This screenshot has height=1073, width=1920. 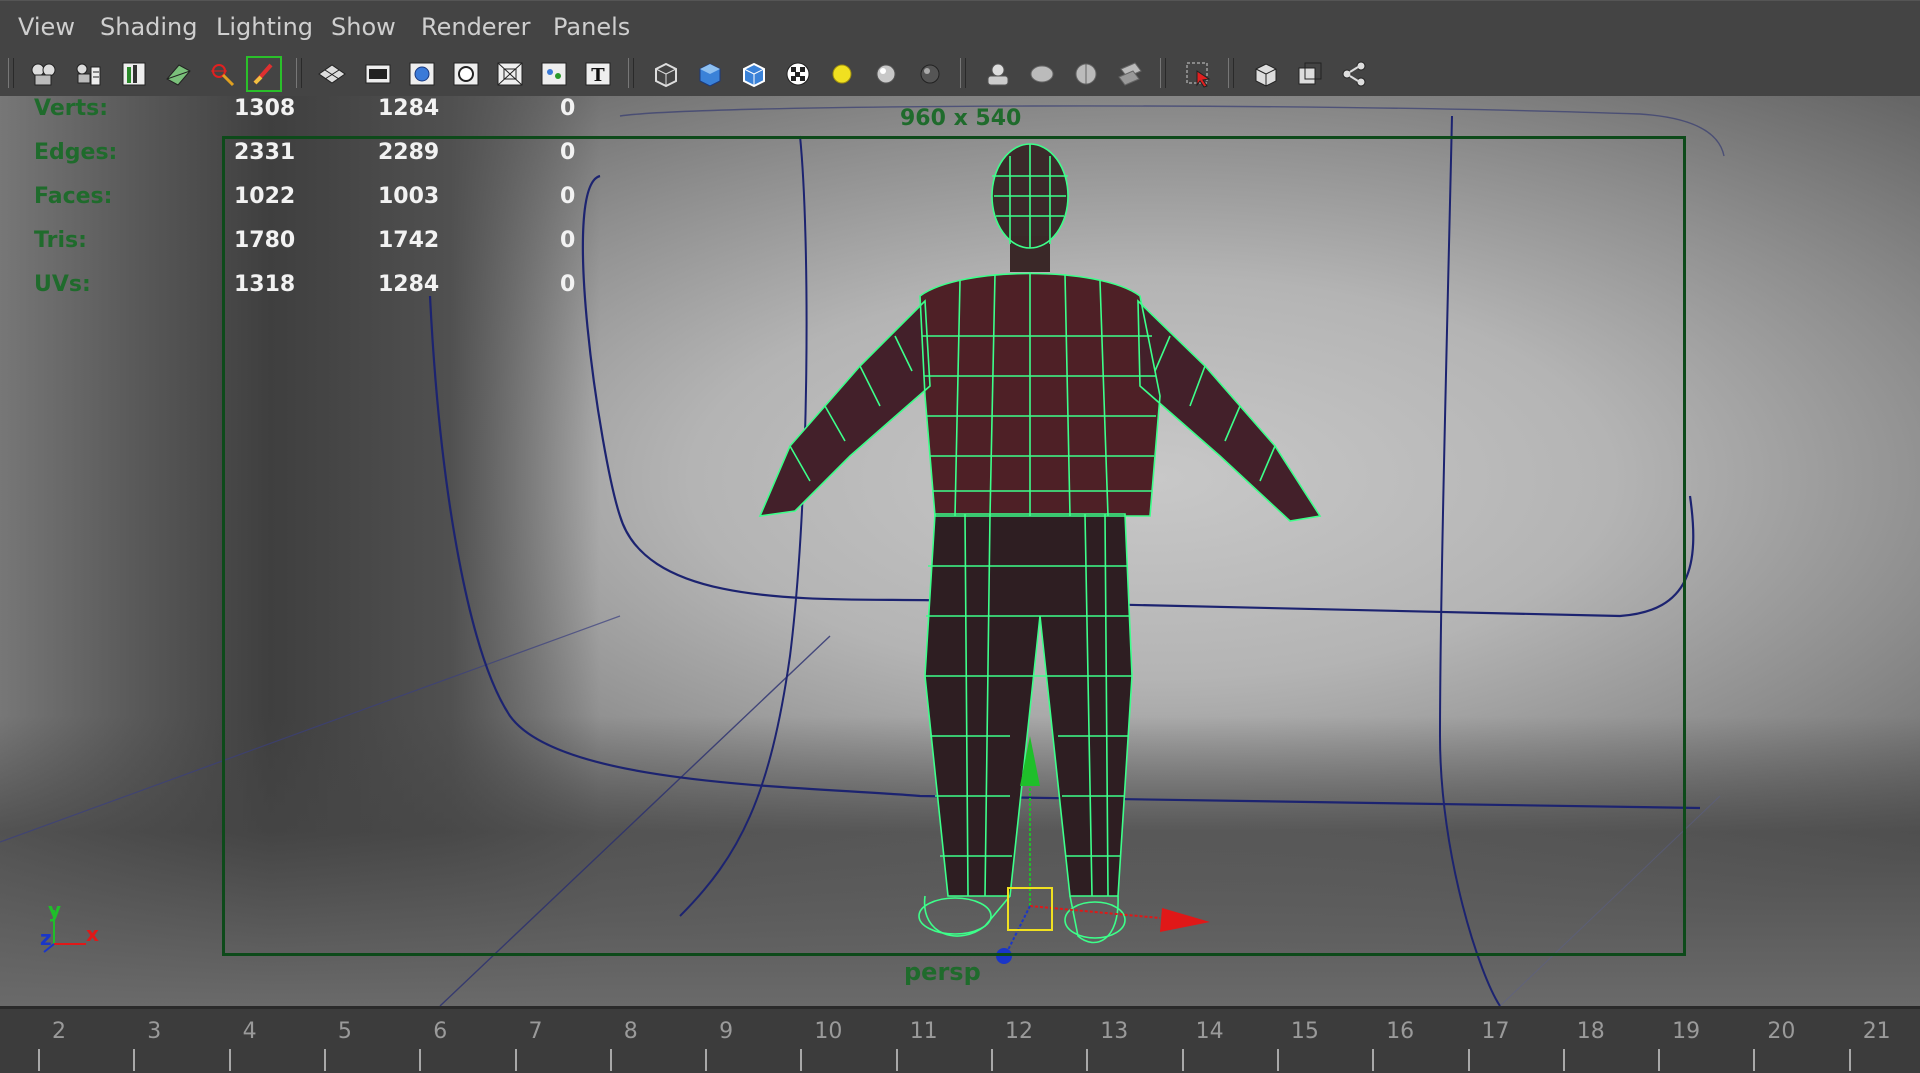 I want to click on resolution-gate-icon, so click(x=422, y=74).